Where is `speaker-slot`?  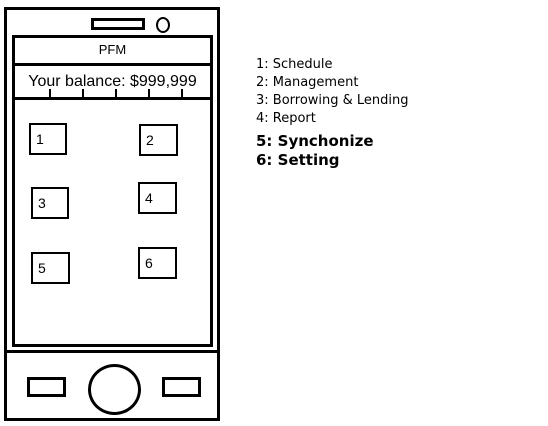
speaker-slot is located at coordinates (118, 24).